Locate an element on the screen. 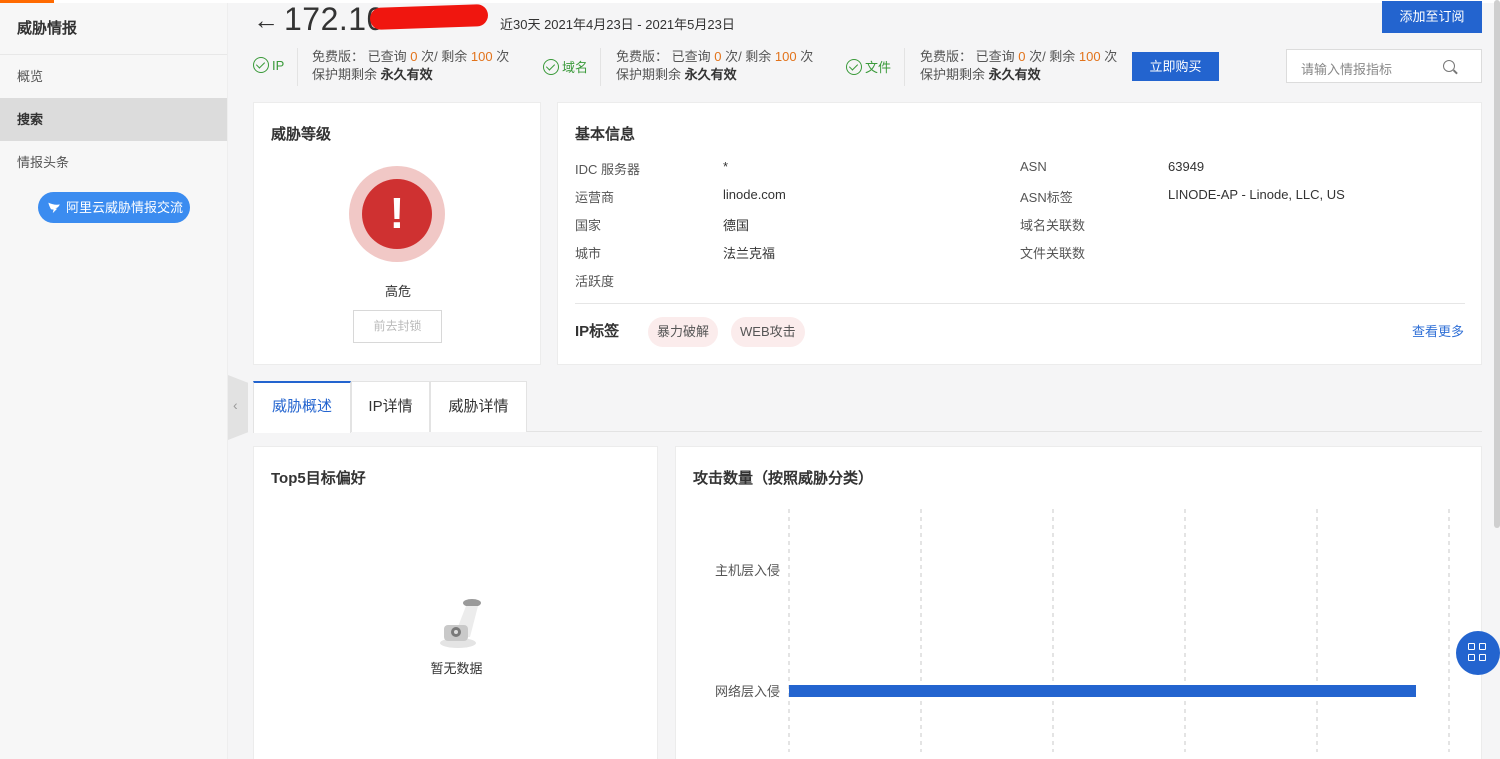 The width and height of the screenshot is (1500, 759). card-title: 威胁等级 is located at coordinates (301, 134).